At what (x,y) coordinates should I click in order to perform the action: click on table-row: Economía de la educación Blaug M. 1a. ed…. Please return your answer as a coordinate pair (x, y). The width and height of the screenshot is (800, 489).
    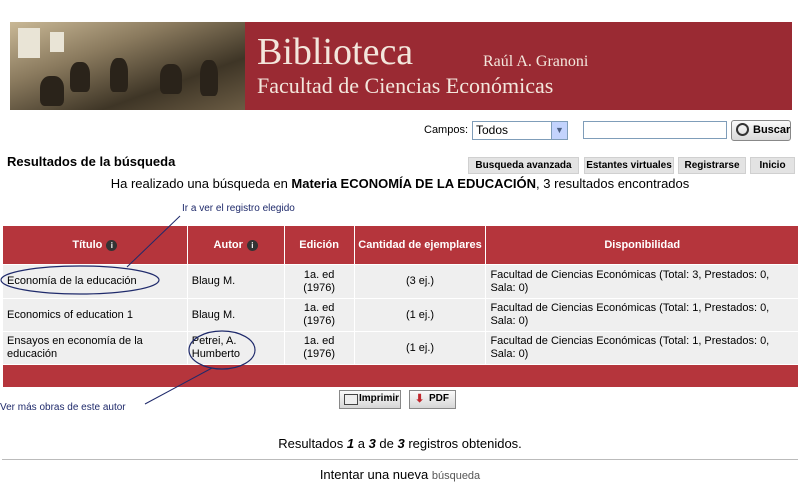
    Looking at the image, I should click on (400, 281).